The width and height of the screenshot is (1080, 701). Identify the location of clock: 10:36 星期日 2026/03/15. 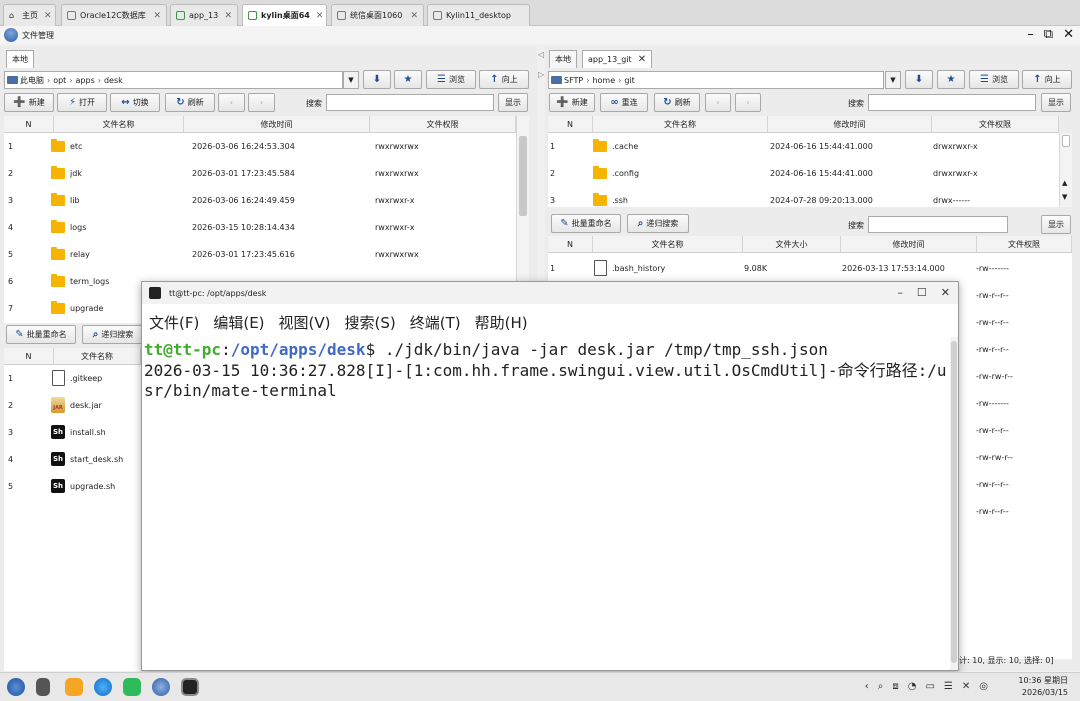
(1043, 687).